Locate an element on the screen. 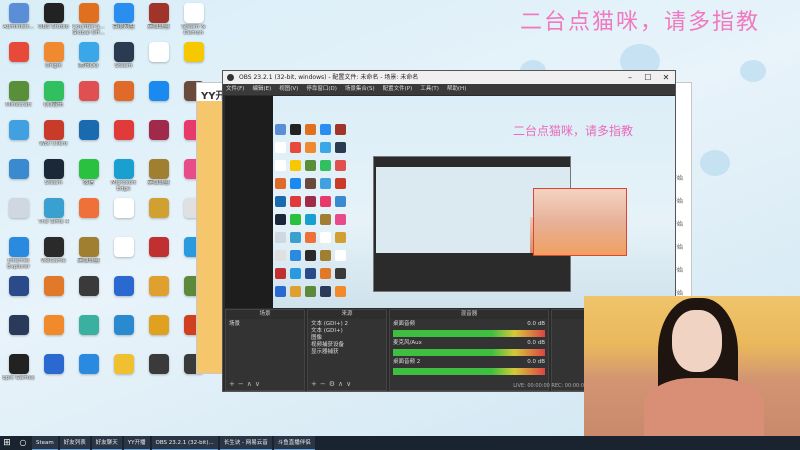 The height and width of the screenshot is (450, 800). desktop-icon: Minecraft is located at coordinates (18, 100).